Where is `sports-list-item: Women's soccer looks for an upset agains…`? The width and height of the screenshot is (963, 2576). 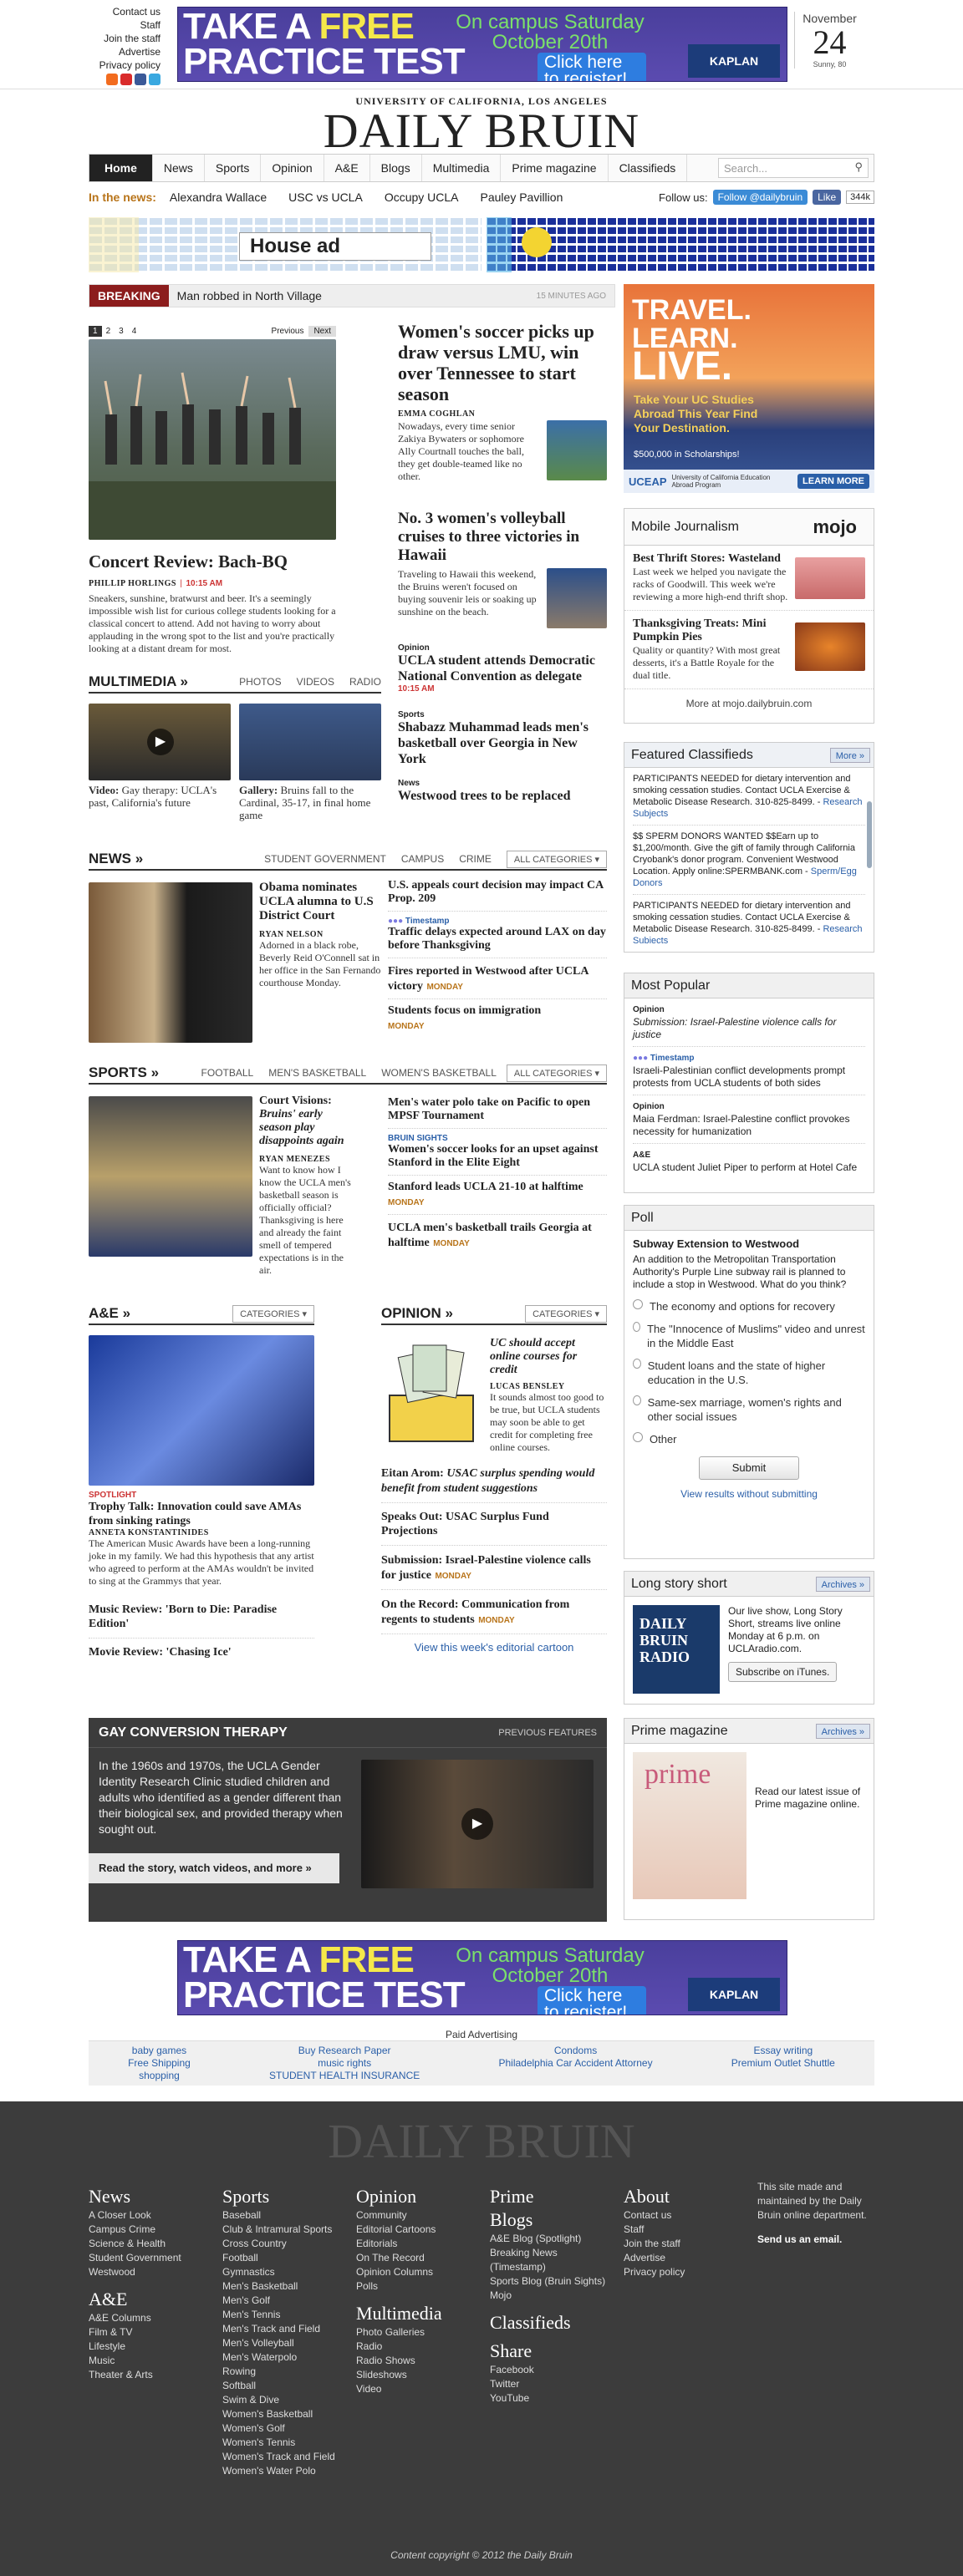
sports-list-item: Women's soccer looks for an upset agains… is located at coordinates (497, 1159).